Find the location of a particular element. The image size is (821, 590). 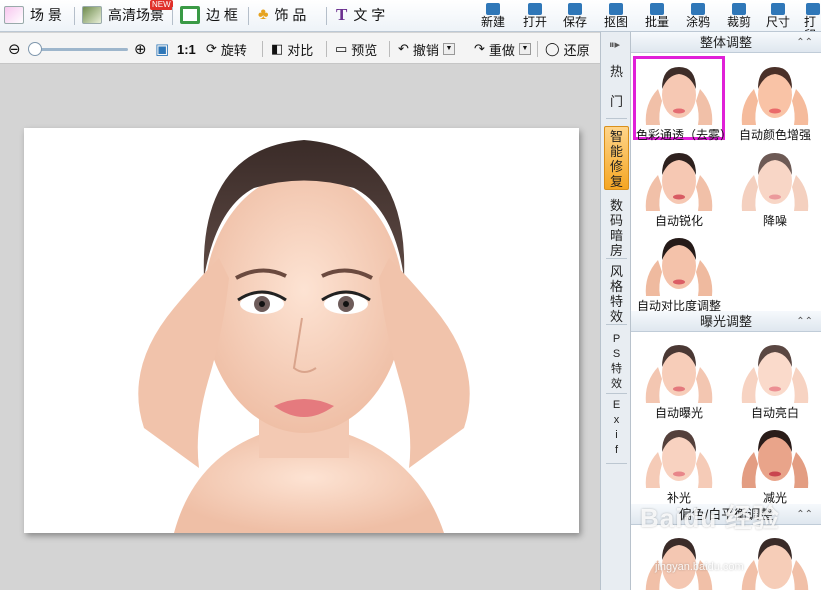

effect-fill-light: 补光 is located at coordinates (679, 462).